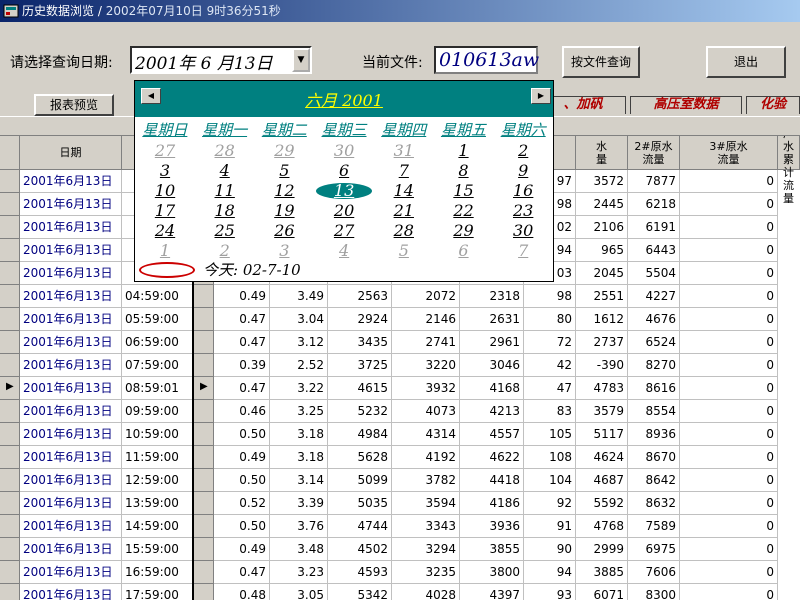 This screenshot has height=600, width=800. Describe the element at coordinates (344, 151) in the screenshot. I see `calendar-day: 30` at that location.